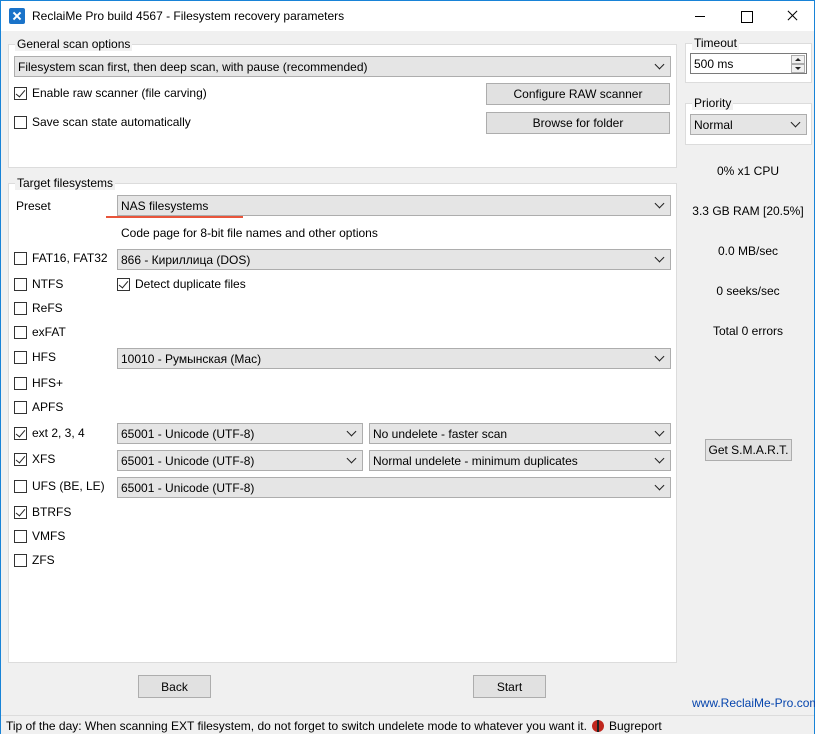 Image resolution: width=815 pixels, height=734 pixels. I want to click on browse-for-folder-button: Browse for folder, so click(578, 123).